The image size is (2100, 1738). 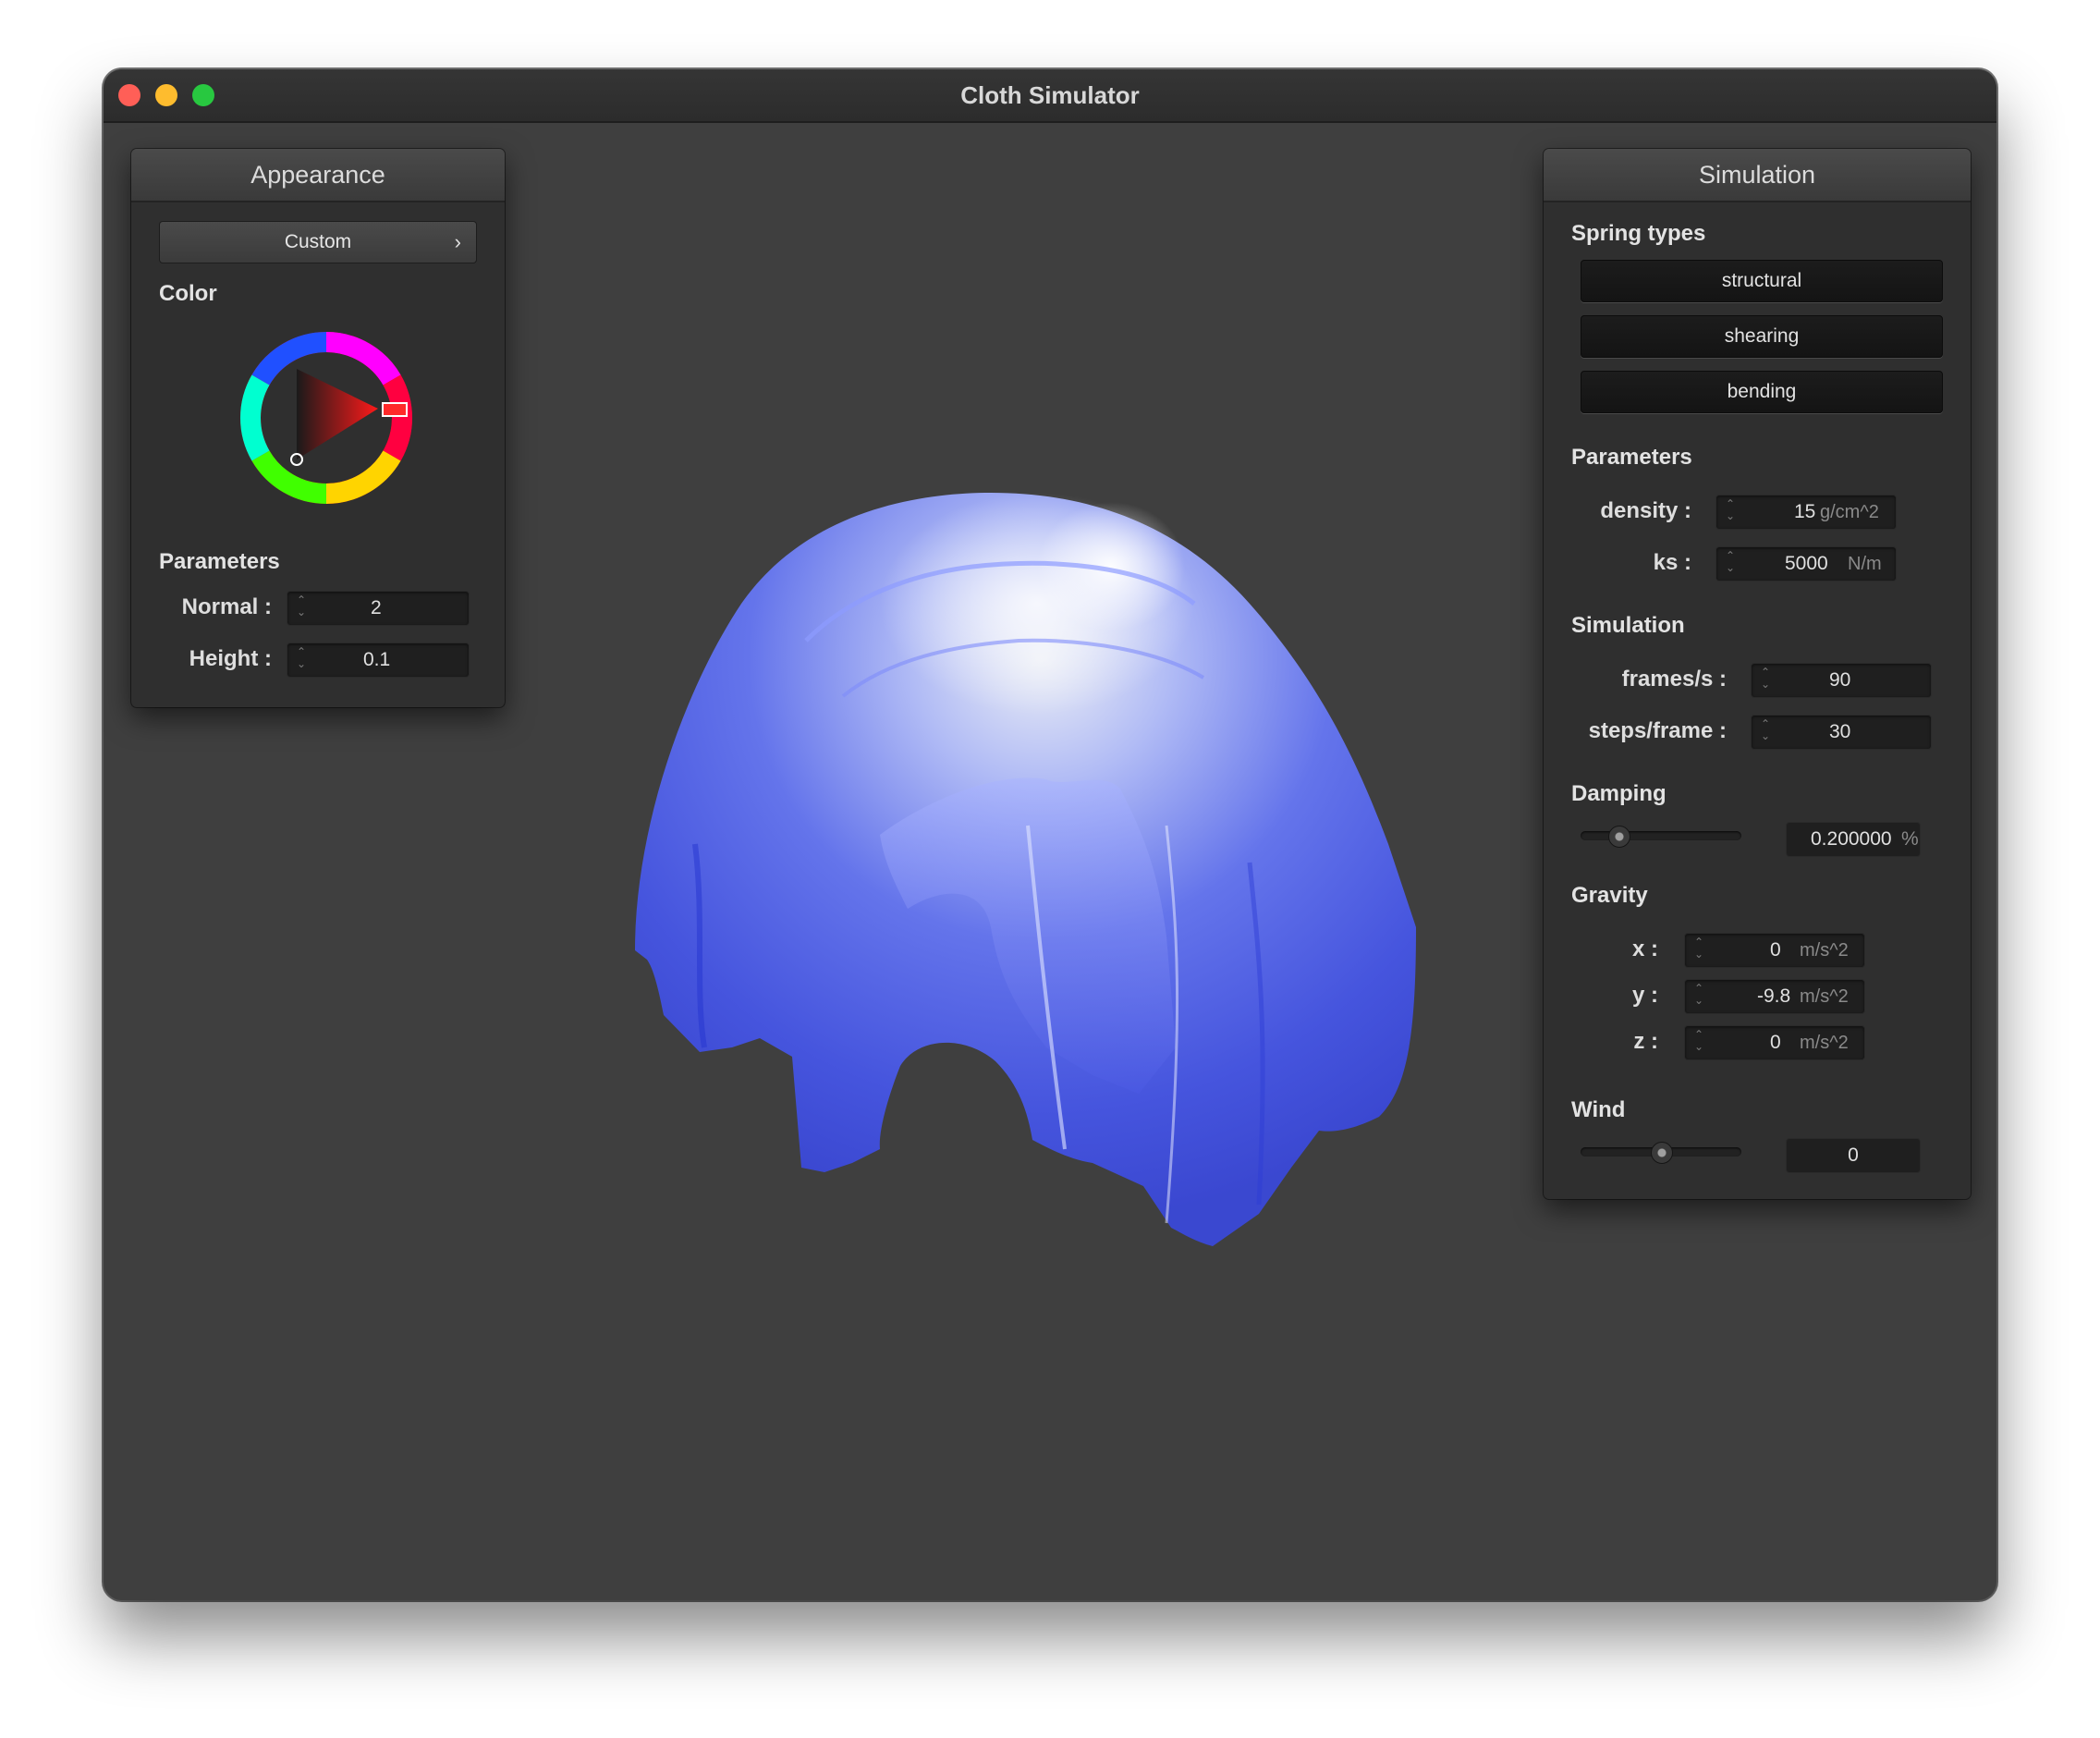 I want to click on simulation-section-label: Simulation, so click(x=1628, y=625).